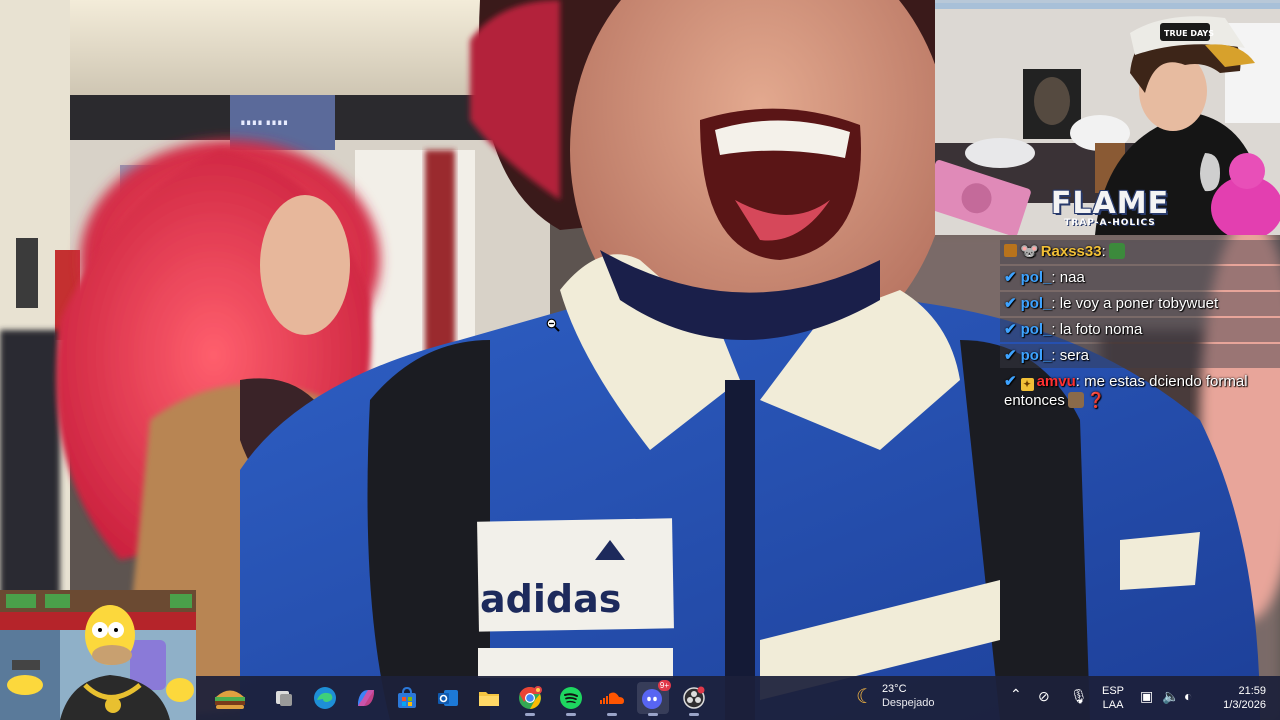 This screenshot has height=720, width=1280. What do you see at coordinates (1140, 278) in the screenshot?
I see `chat-message: ✔ pol_: naa` at bounding box center [1140, 278].